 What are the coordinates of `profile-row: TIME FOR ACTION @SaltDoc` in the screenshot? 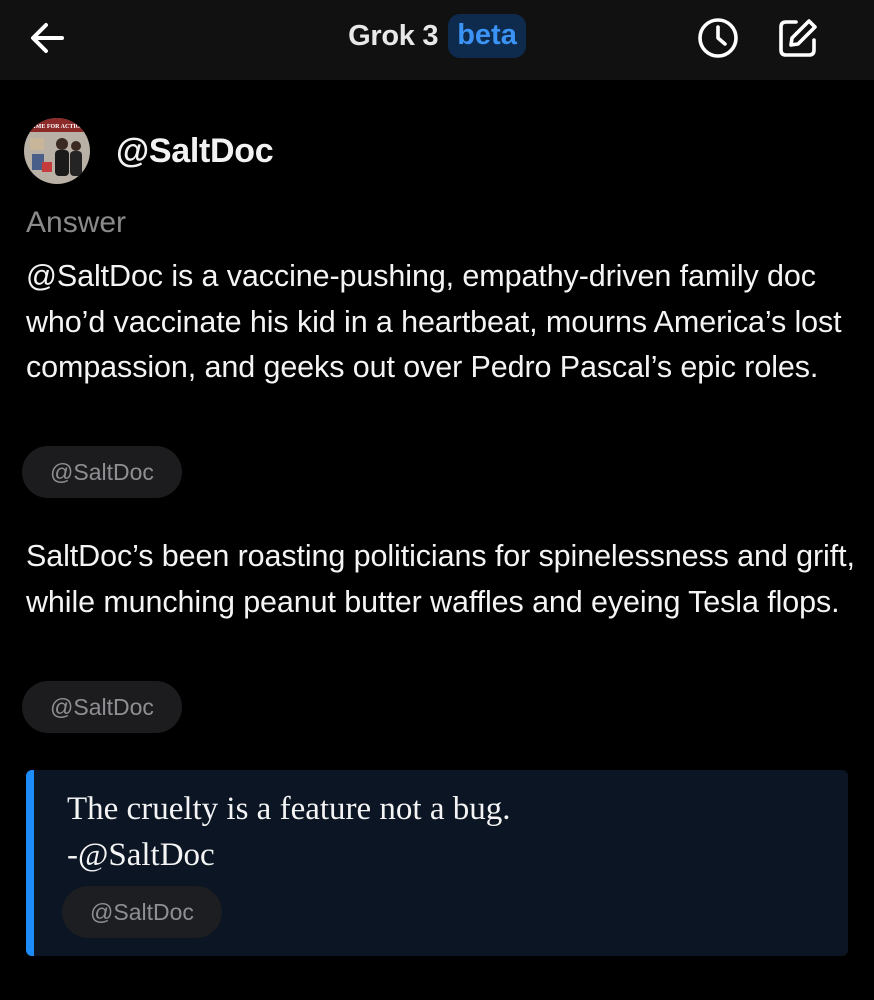 It's located at (149, 151).